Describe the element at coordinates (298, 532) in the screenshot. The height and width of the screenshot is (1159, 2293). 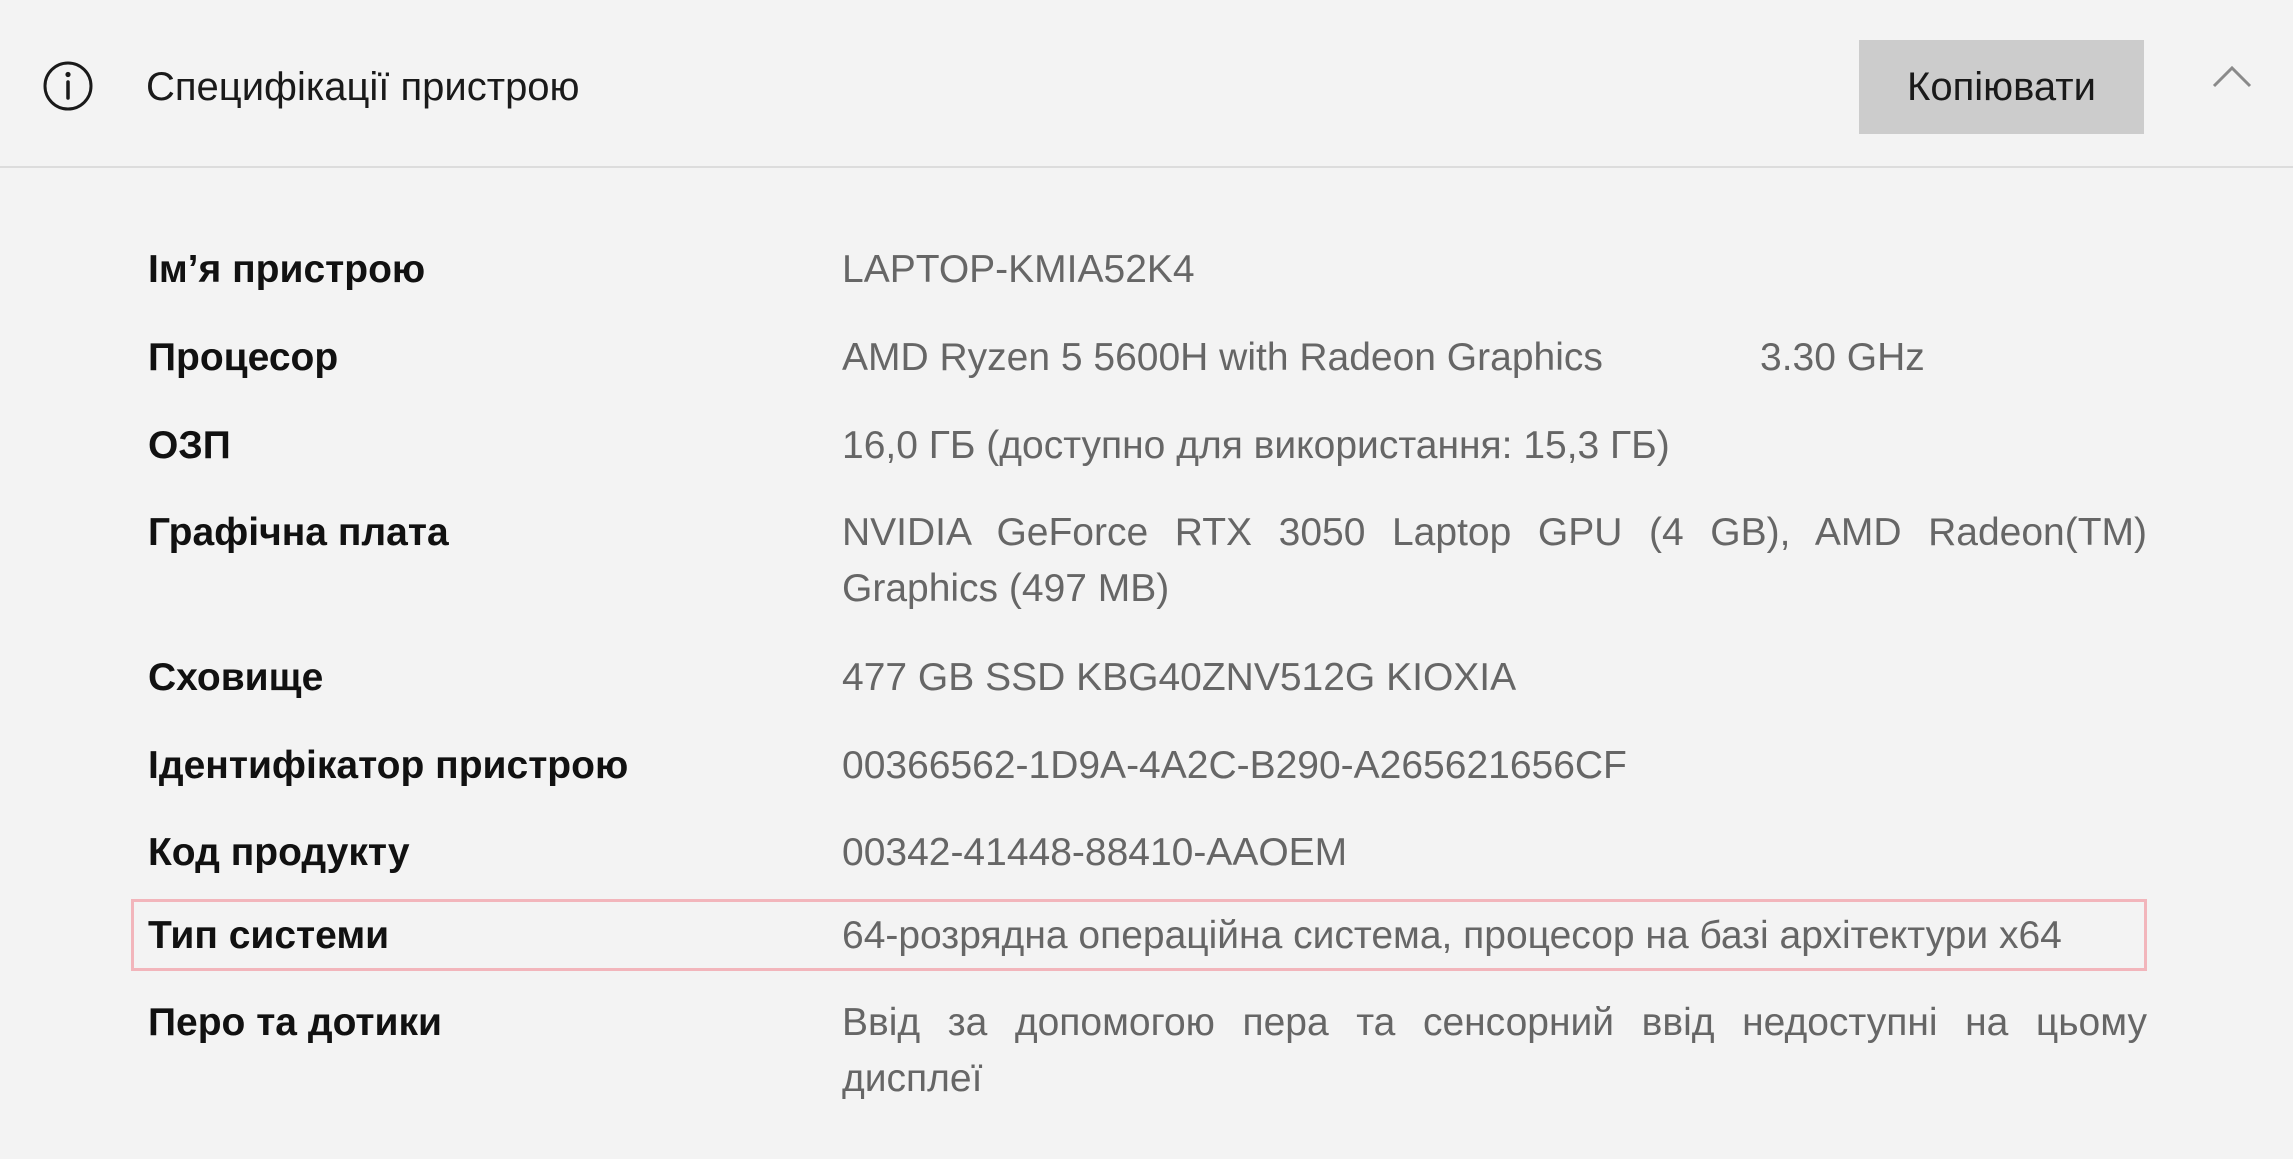
I see `spec-label: Графічна плата` at that location.